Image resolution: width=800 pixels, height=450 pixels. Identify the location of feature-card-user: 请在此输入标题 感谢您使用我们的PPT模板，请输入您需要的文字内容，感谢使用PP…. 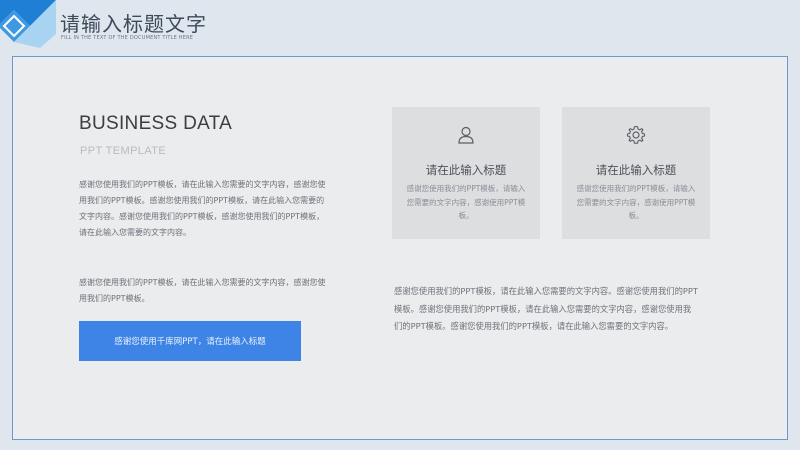
(466, 173).